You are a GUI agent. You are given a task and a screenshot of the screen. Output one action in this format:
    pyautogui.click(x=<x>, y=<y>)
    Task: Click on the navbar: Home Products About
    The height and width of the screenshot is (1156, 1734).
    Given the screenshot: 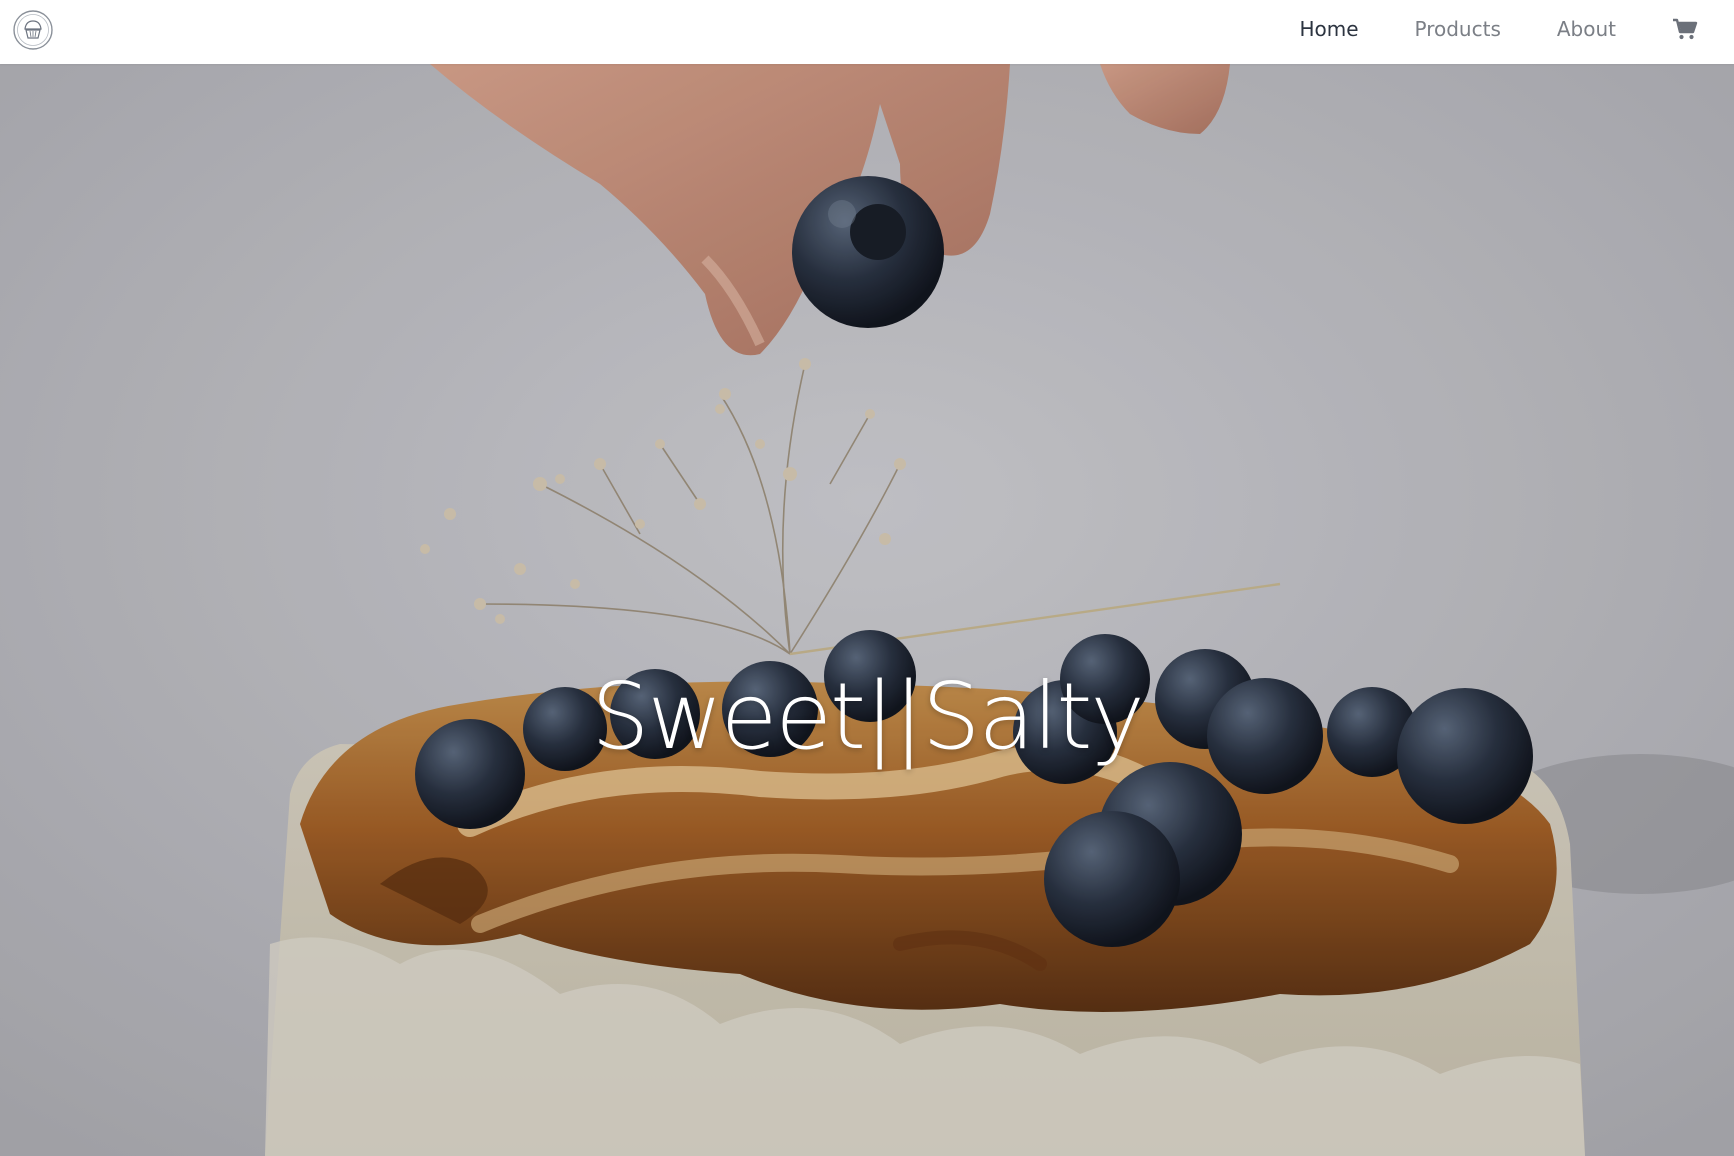 What is the action you would take?
    pyautogui.click(x=867, y=32)
    